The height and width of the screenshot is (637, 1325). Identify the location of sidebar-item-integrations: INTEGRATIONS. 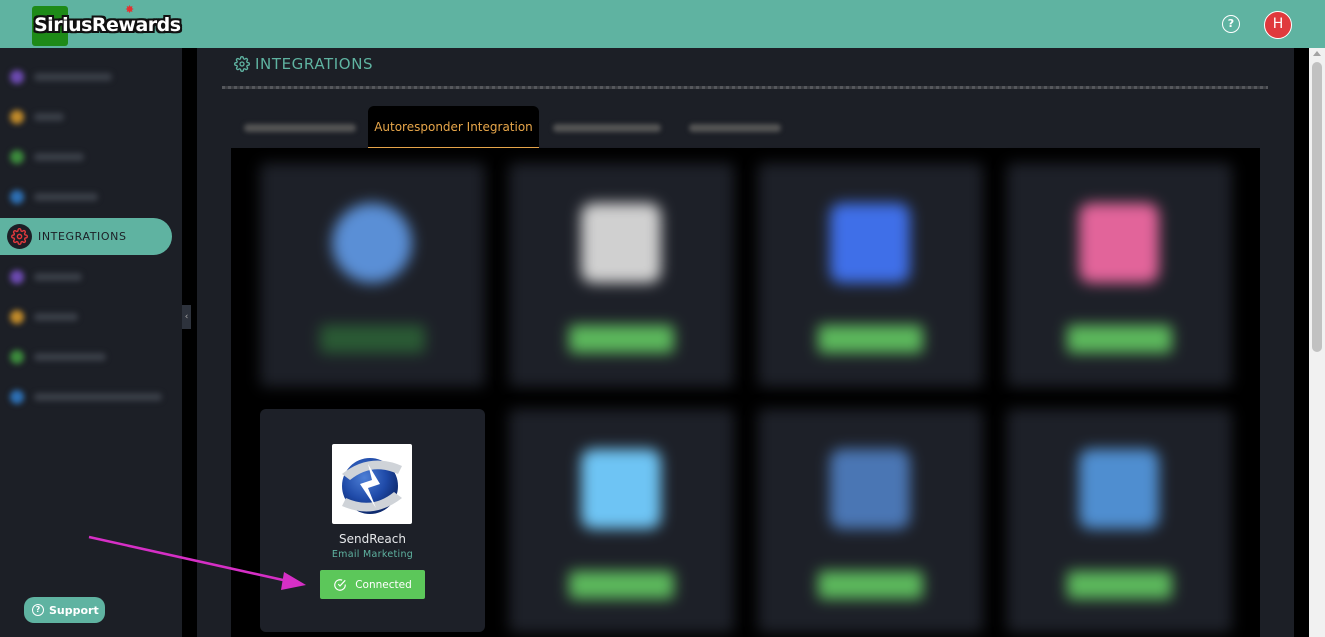
(86, 236).